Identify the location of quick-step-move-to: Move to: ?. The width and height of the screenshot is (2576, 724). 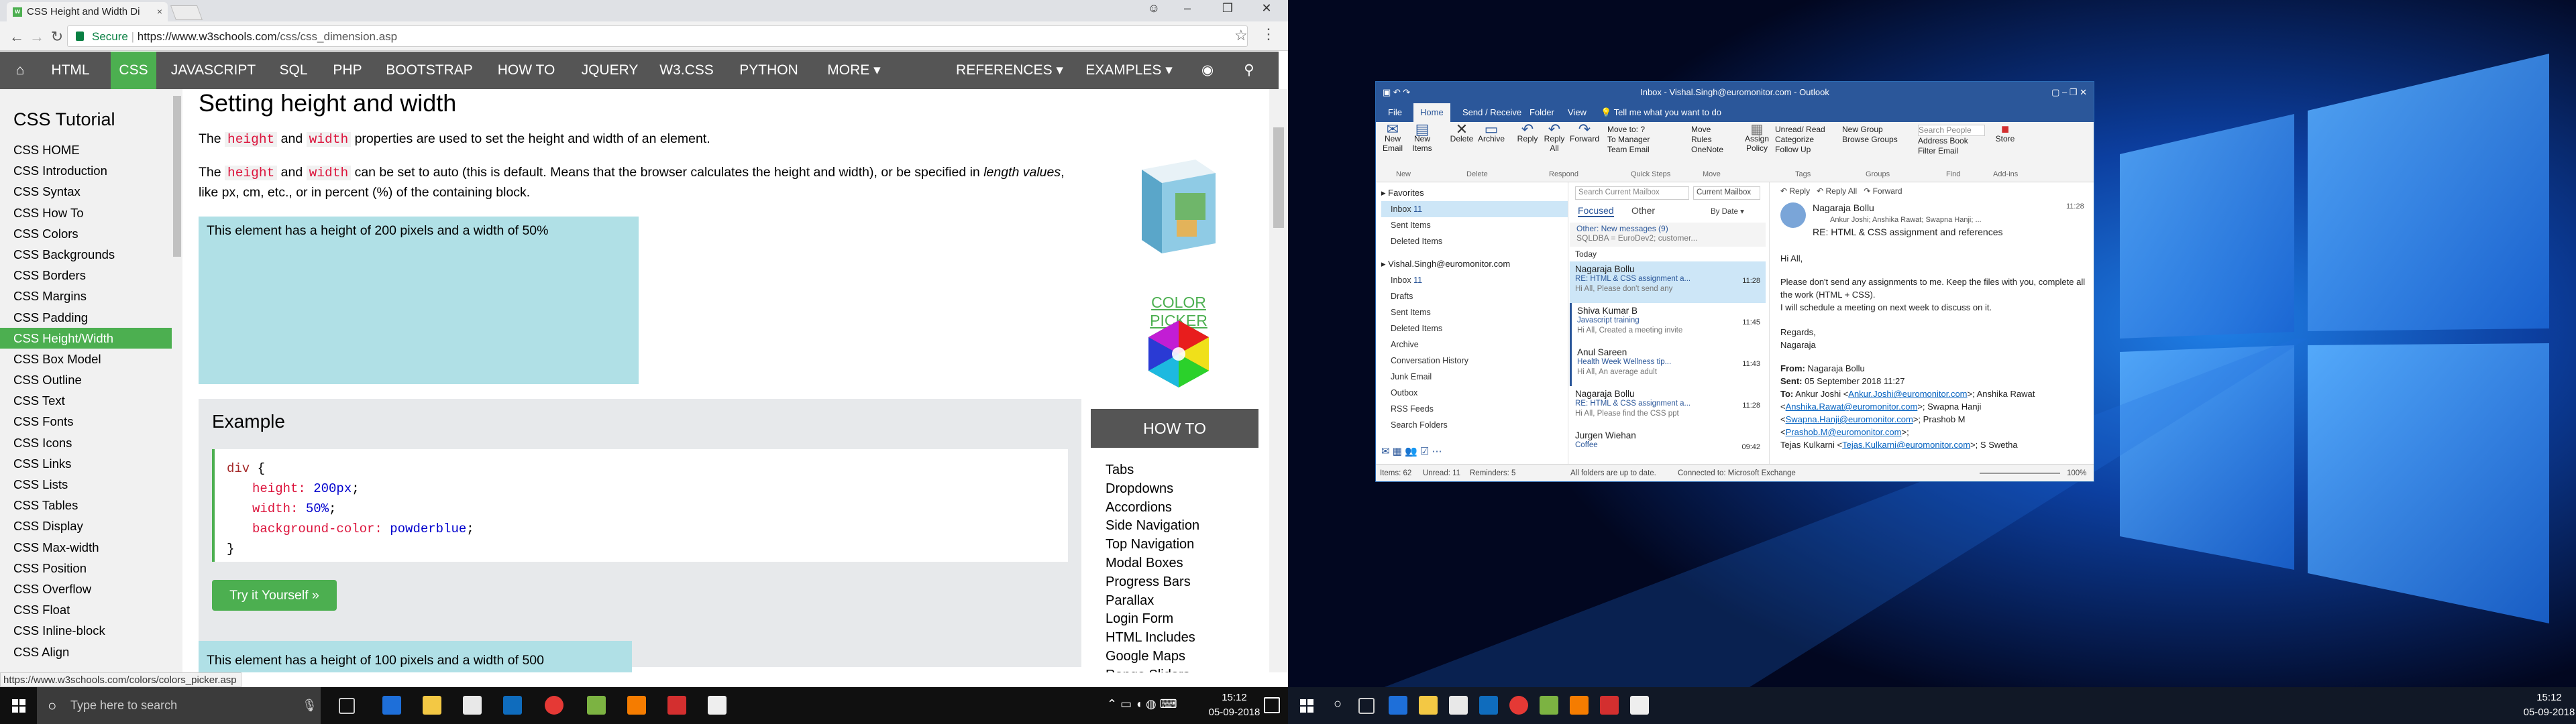
(1640, 130).